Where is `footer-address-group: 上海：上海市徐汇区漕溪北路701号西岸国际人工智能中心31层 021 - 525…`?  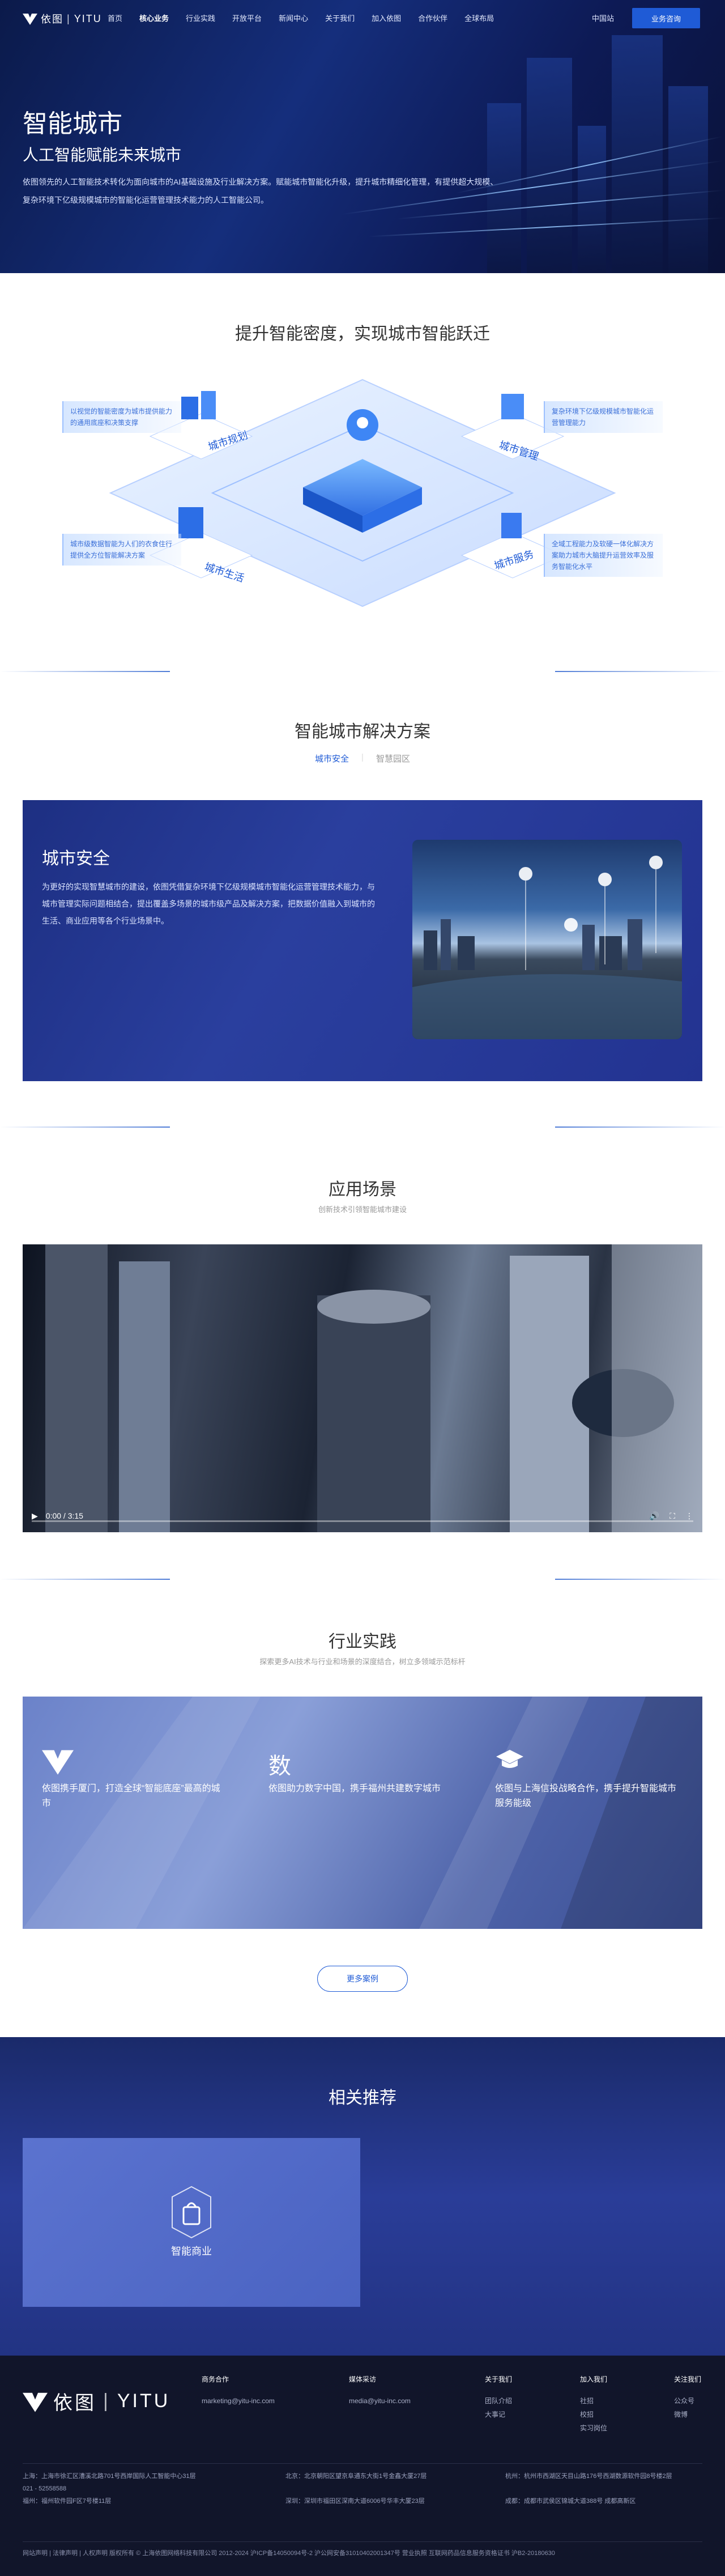
footer-address-group: 上海：上海市徐汇区漕溪北路701号西岸国际人工智能中心31层 021 - 525… is located at coordinates (109, 2488).